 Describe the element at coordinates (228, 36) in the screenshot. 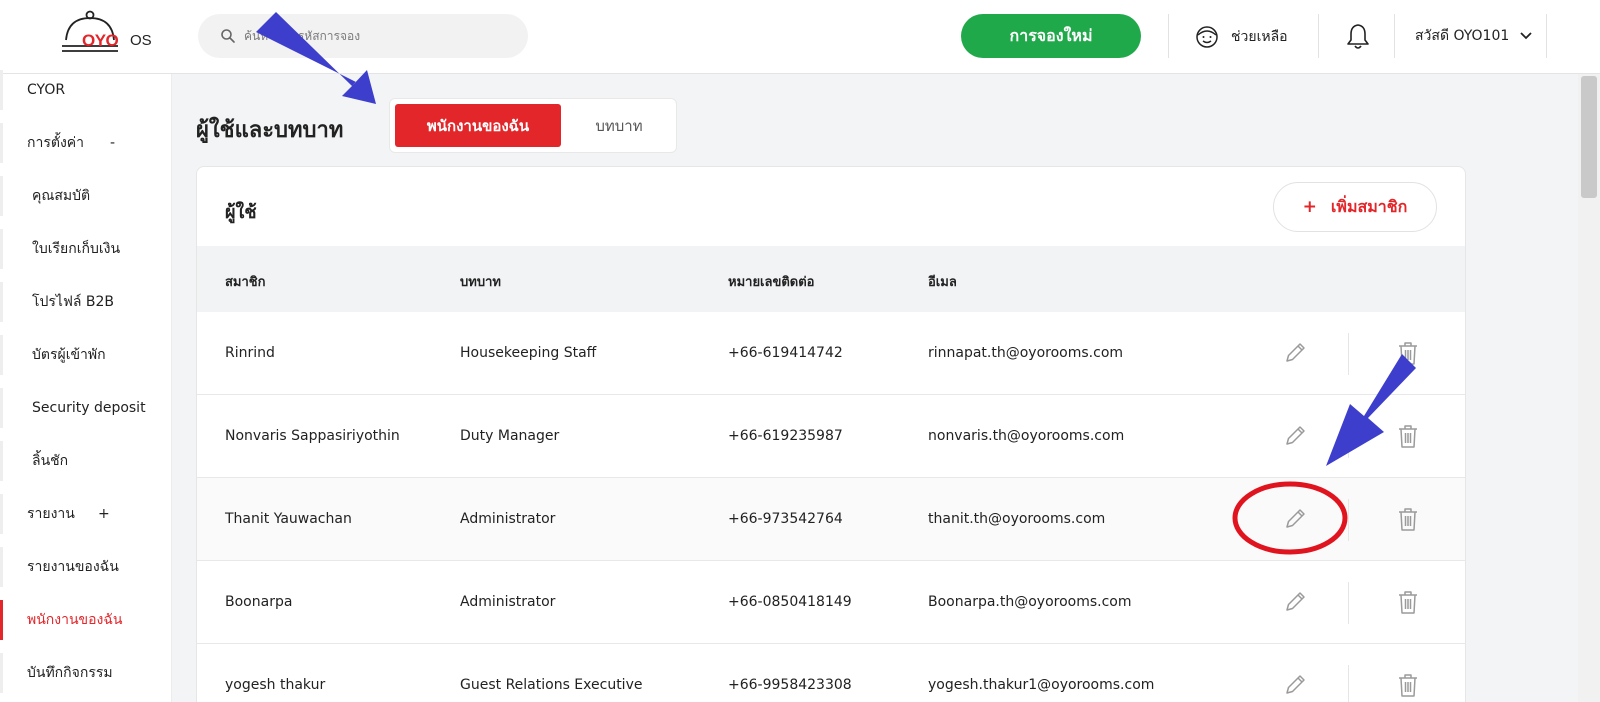

I see `search-icon` at that location.